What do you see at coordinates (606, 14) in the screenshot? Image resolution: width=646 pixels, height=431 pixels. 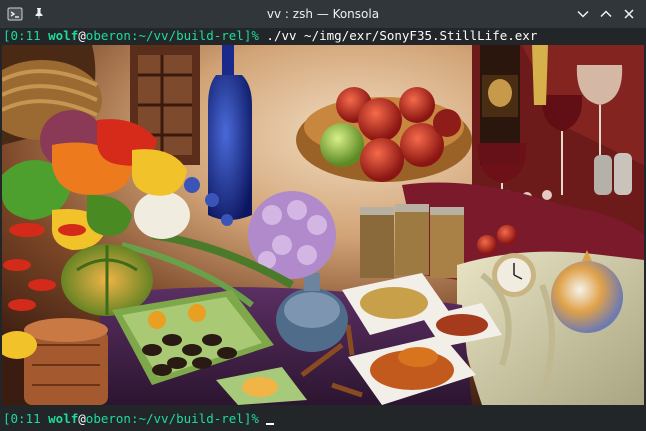 I see `maximize-chevron-up-icon` at bounding box center [606, 14].